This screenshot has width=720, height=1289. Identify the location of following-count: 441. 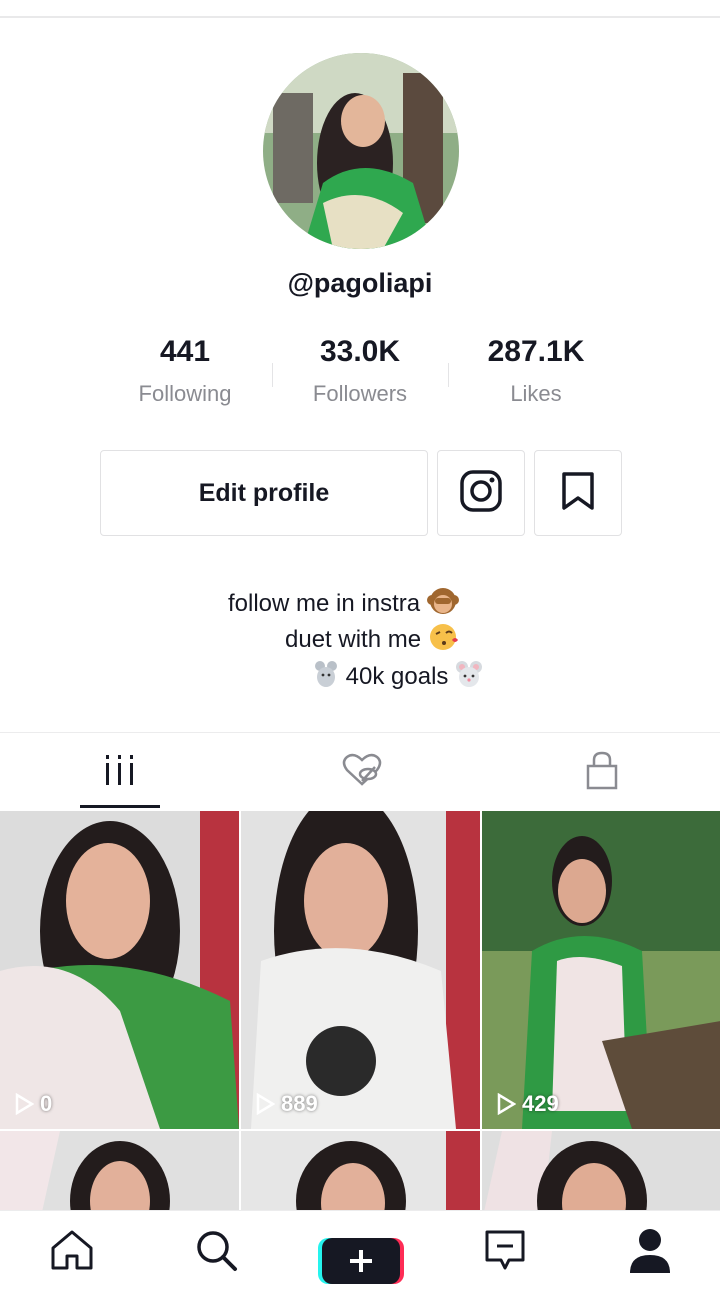
(185, 351).